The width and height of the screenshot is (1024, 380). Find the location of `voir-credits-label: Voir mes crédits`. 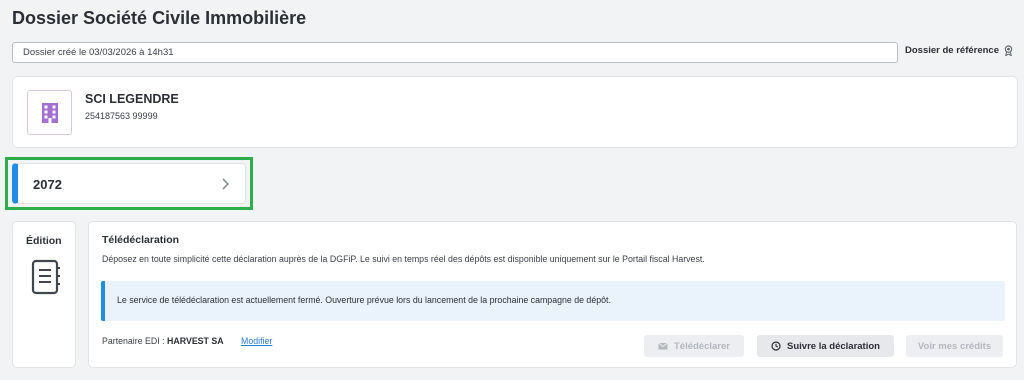

voir-credits-label: Voir mes crédits is located at coordinates (954, 346).